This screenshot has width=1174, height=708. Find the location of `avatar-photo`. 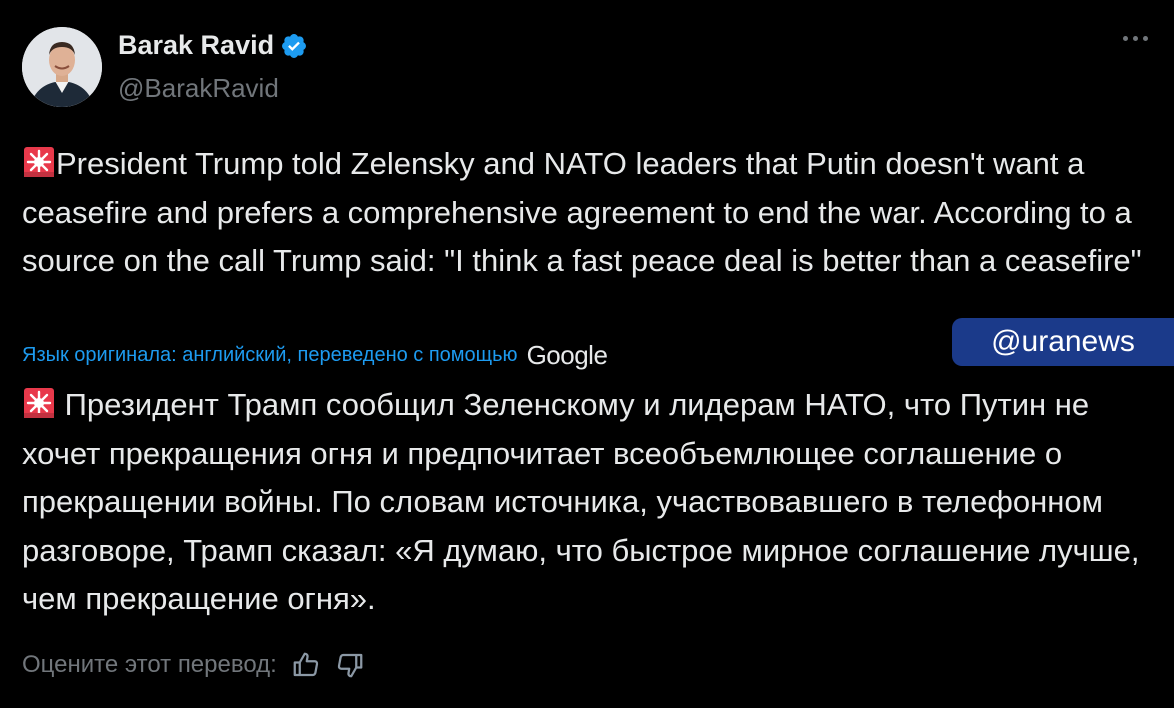

avatar-photo is located at coordinates (62, 67).